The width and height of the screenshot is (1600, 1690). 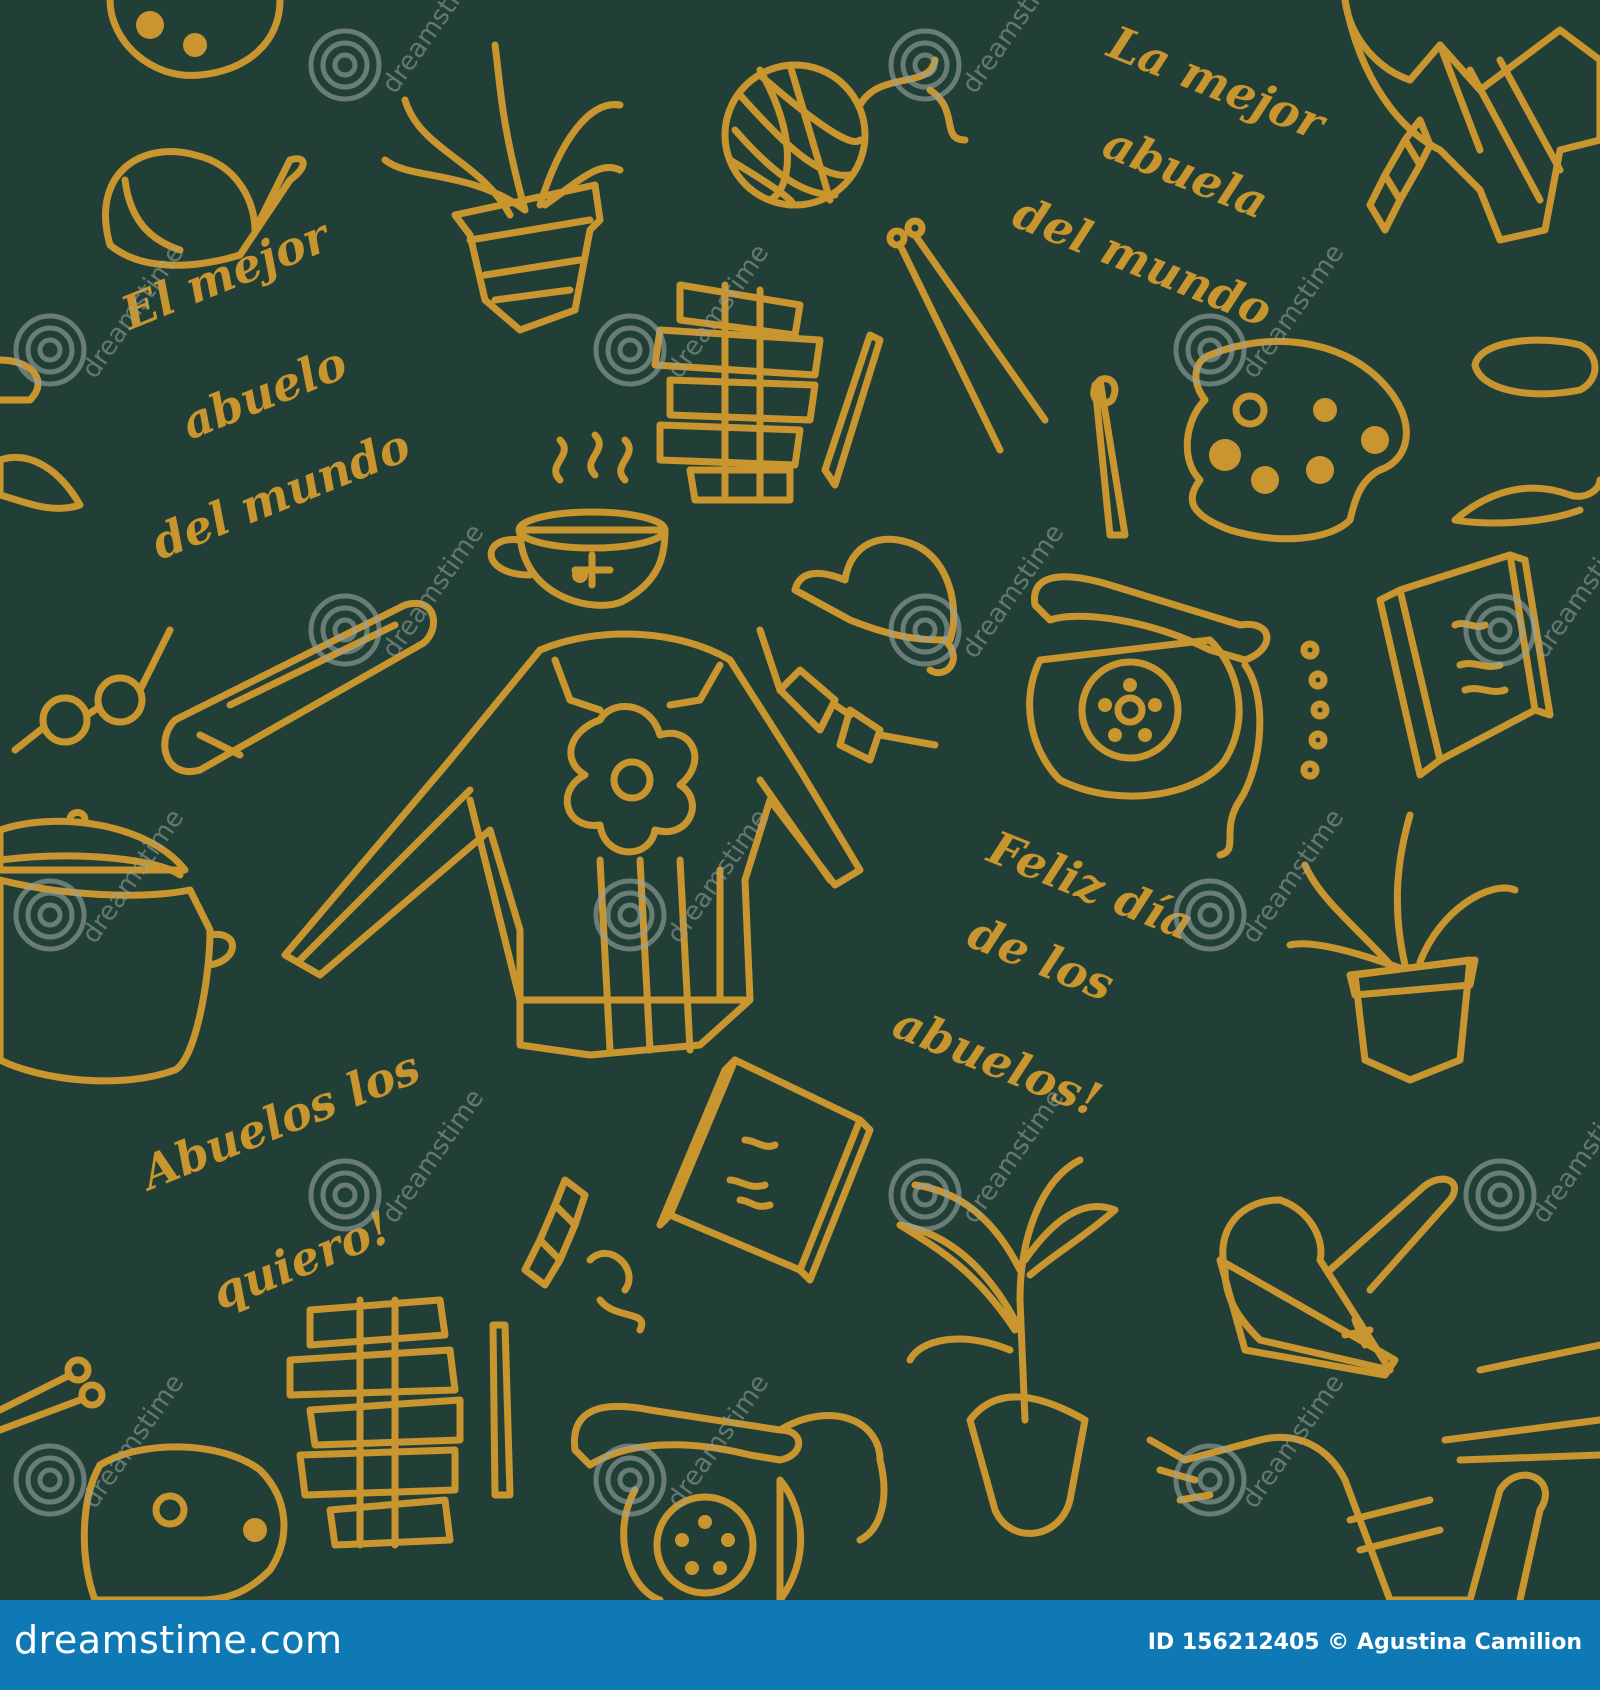 I want to click on cup-flower-dot, so click(x=580, y=575).